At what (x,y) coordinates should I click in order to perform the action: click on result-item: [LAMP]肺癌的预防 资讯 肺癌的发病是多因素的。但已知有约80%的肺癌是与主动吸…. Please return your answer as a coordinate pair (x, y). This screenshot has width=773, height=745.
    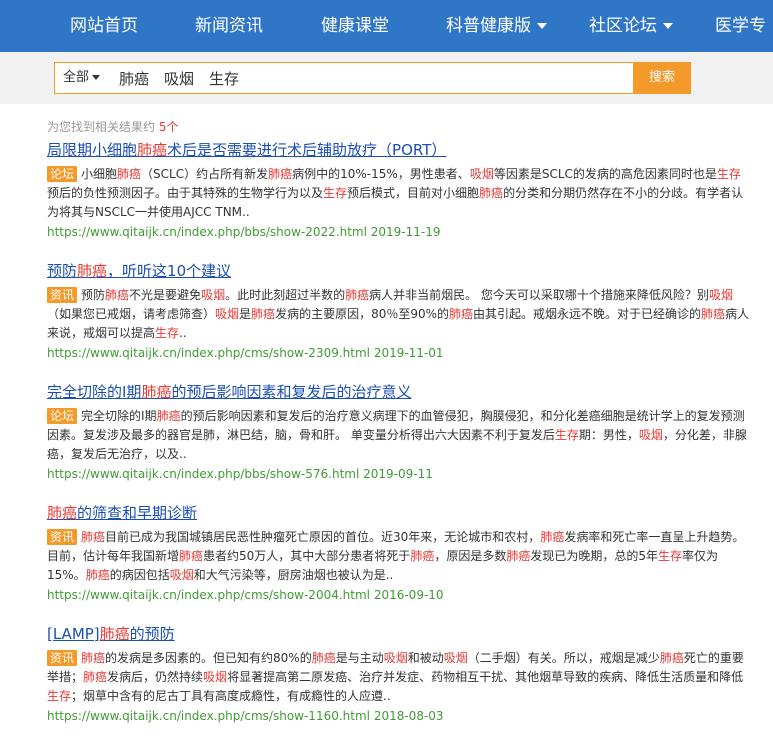
    Looking at the image, I should click on (399, 674).